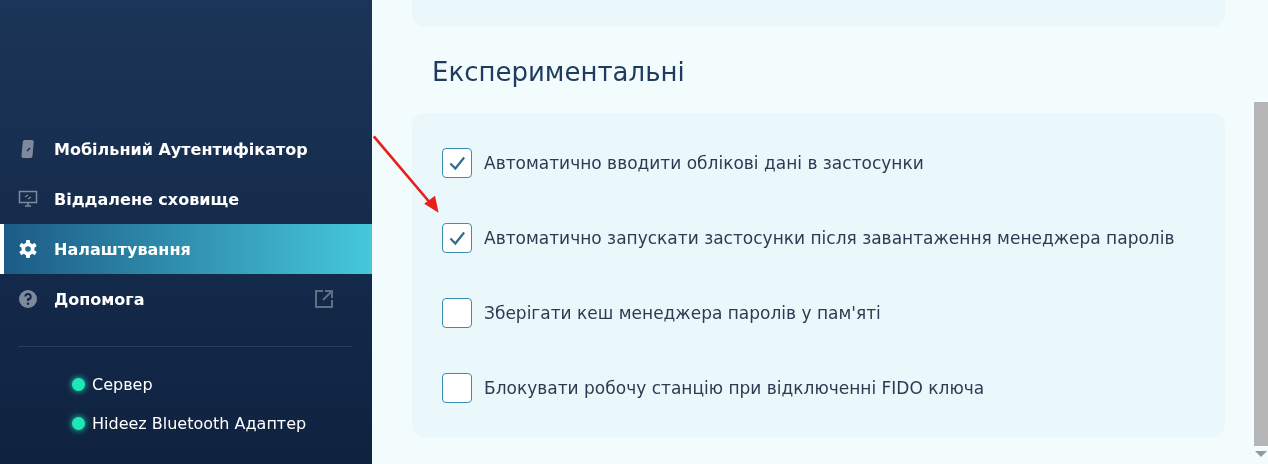  I want to click on external-link-icon, so click(324, 299).